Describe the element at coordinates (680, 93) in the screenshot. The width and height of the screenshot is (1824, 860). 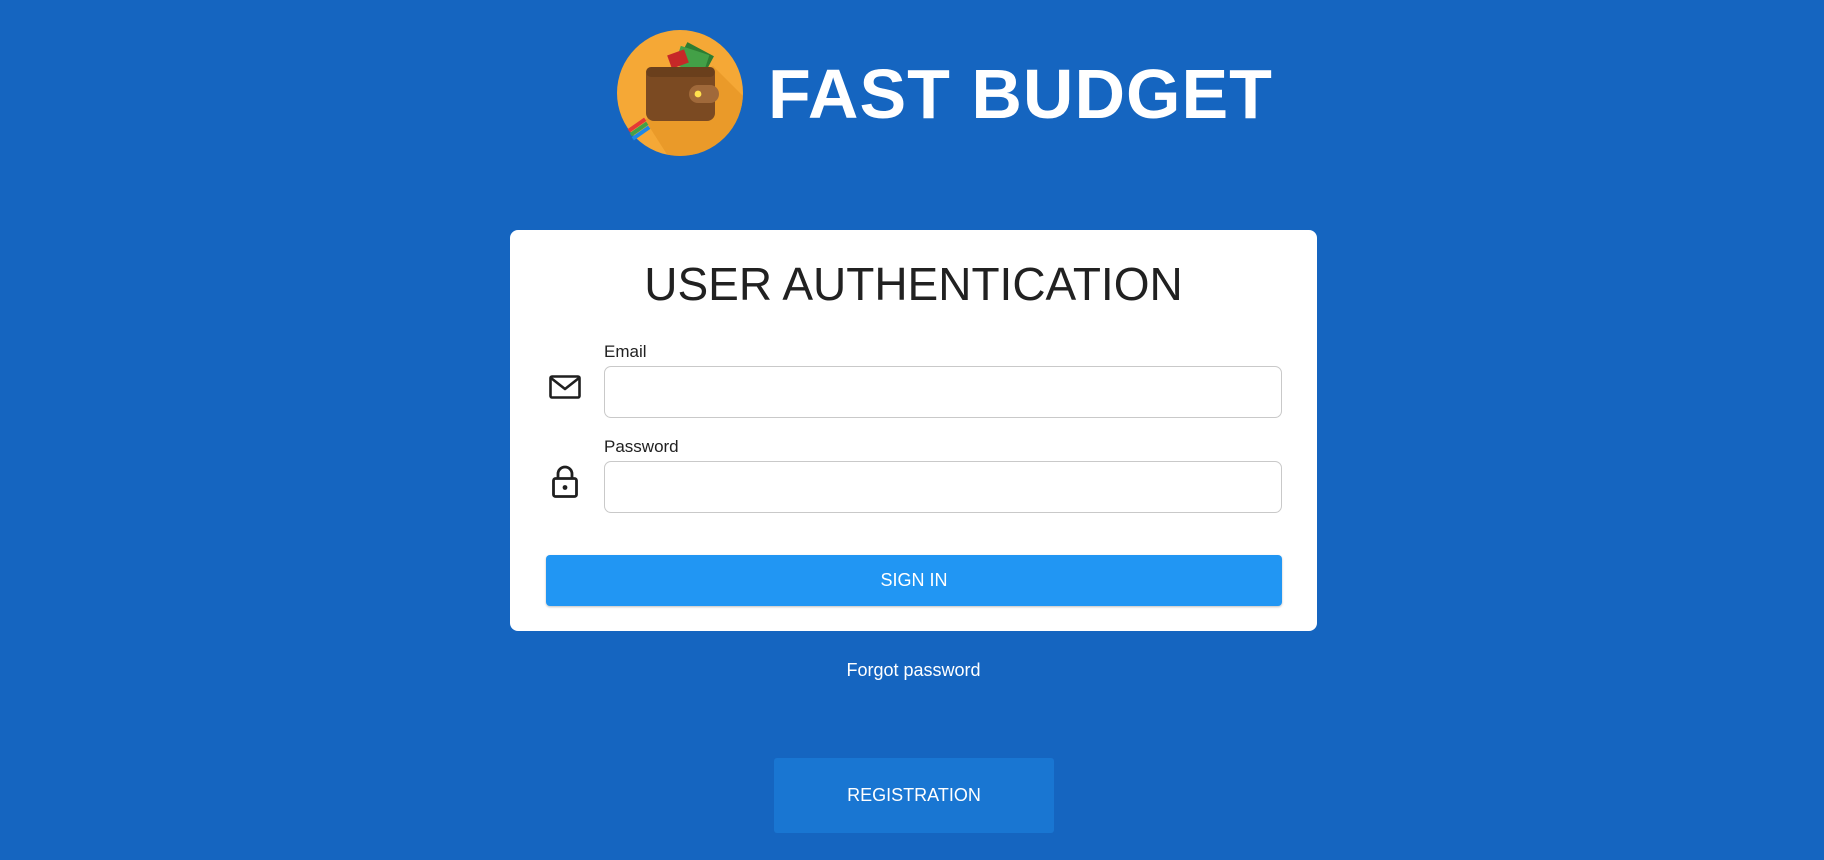
I see `wallet-icon` at that location.